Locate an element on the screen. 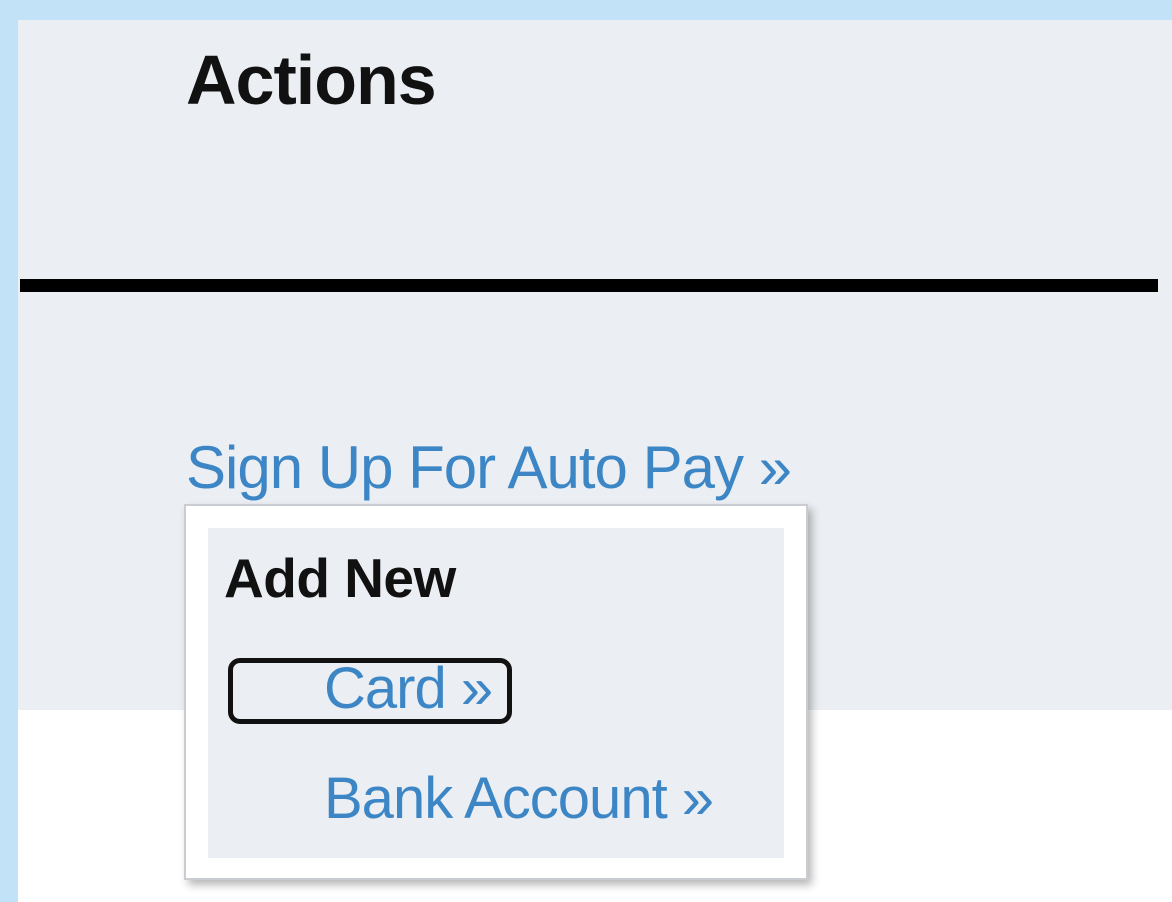 The image size is (1172, 902). actions-title: Actions is located at coordinates (311, 80).